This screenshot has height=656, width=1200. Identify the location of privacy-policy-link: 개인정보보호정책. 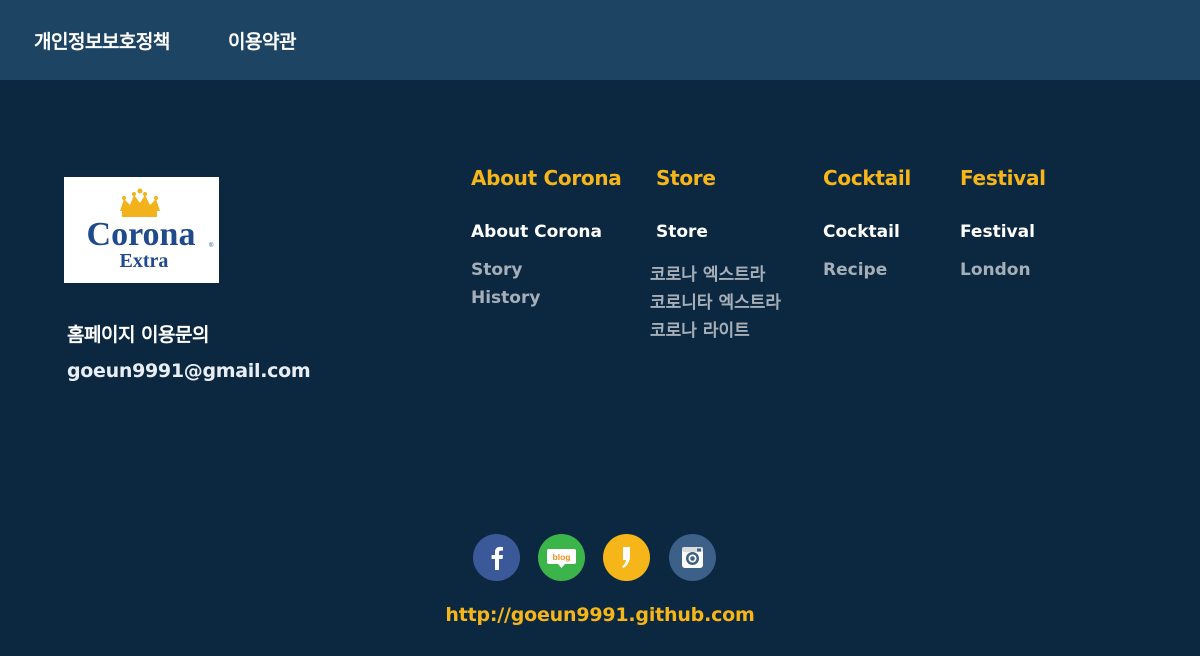
(102, 40).